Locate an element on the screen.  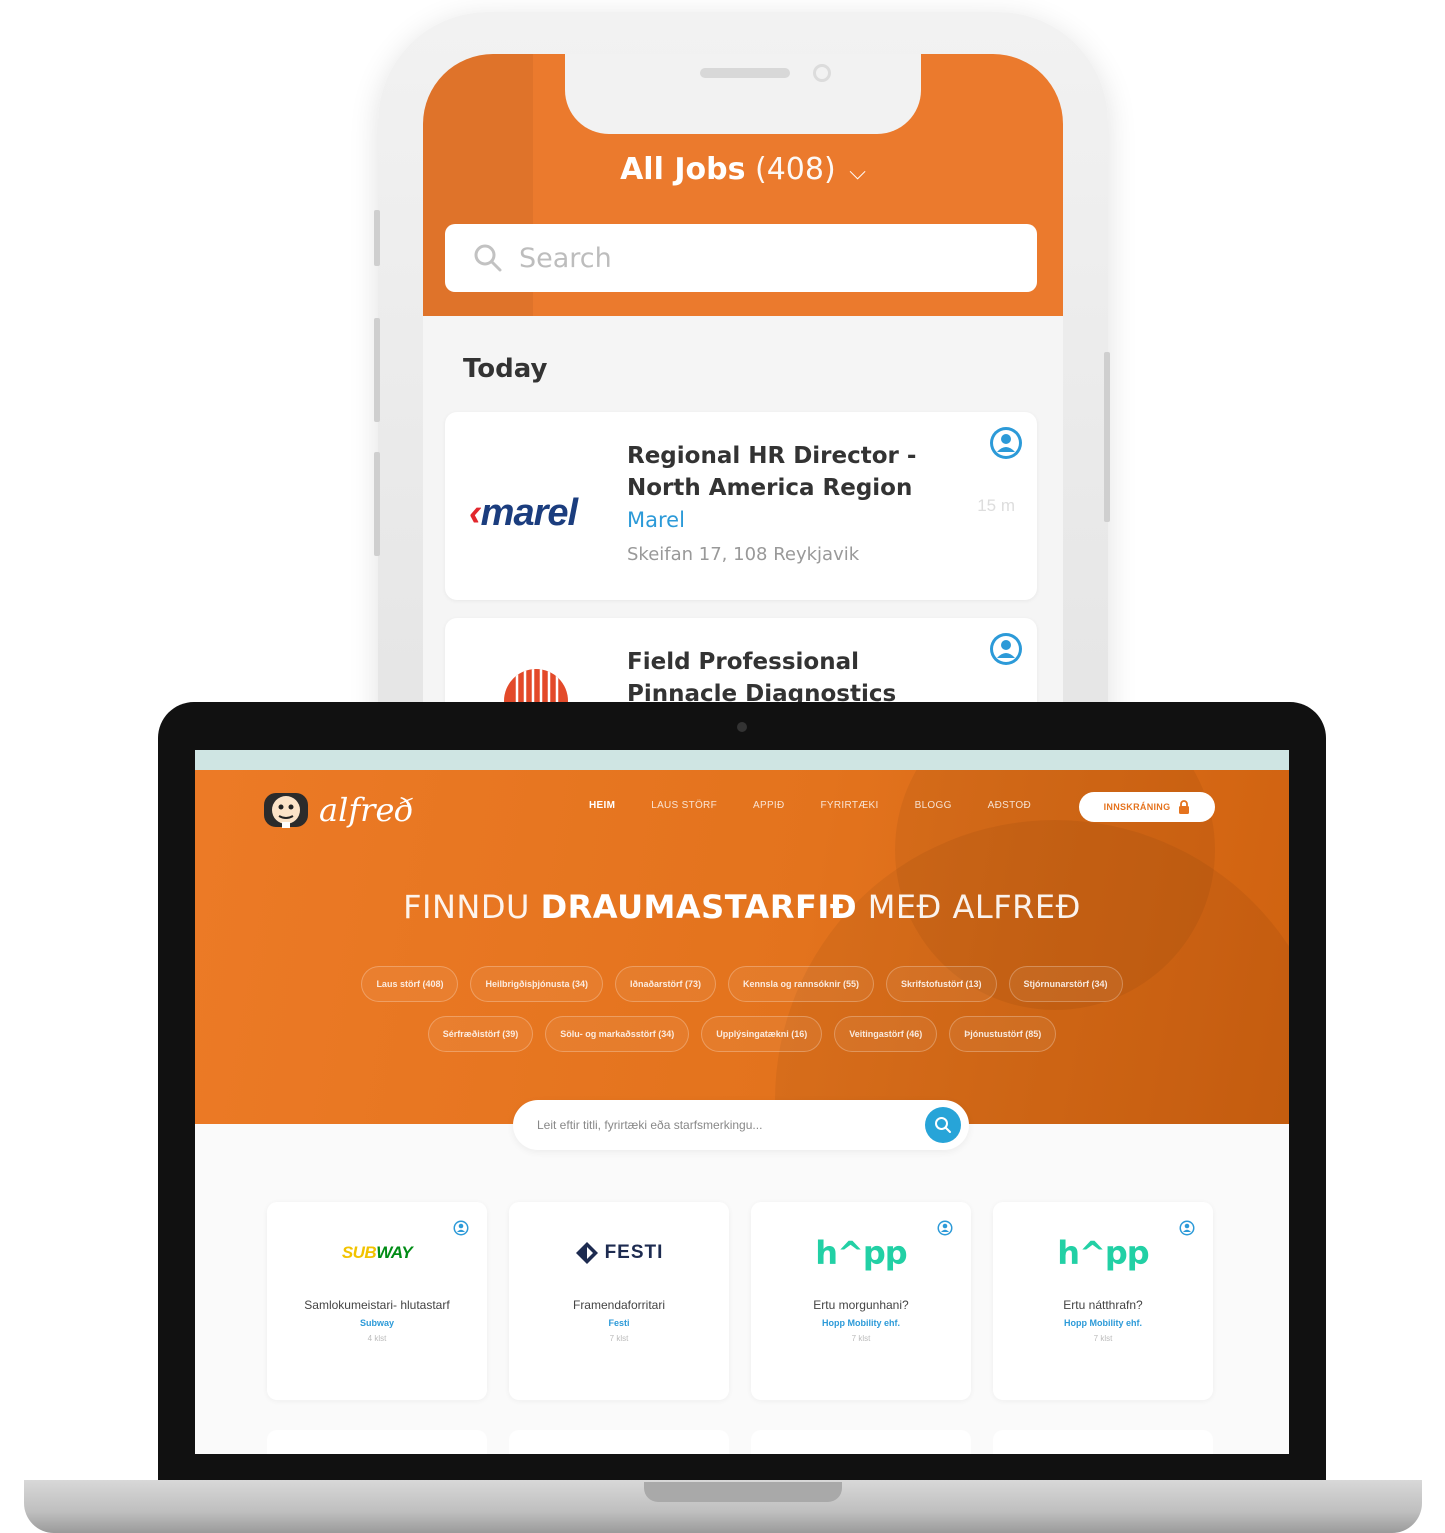
phone-search-input is located at coordinates (759, 258).